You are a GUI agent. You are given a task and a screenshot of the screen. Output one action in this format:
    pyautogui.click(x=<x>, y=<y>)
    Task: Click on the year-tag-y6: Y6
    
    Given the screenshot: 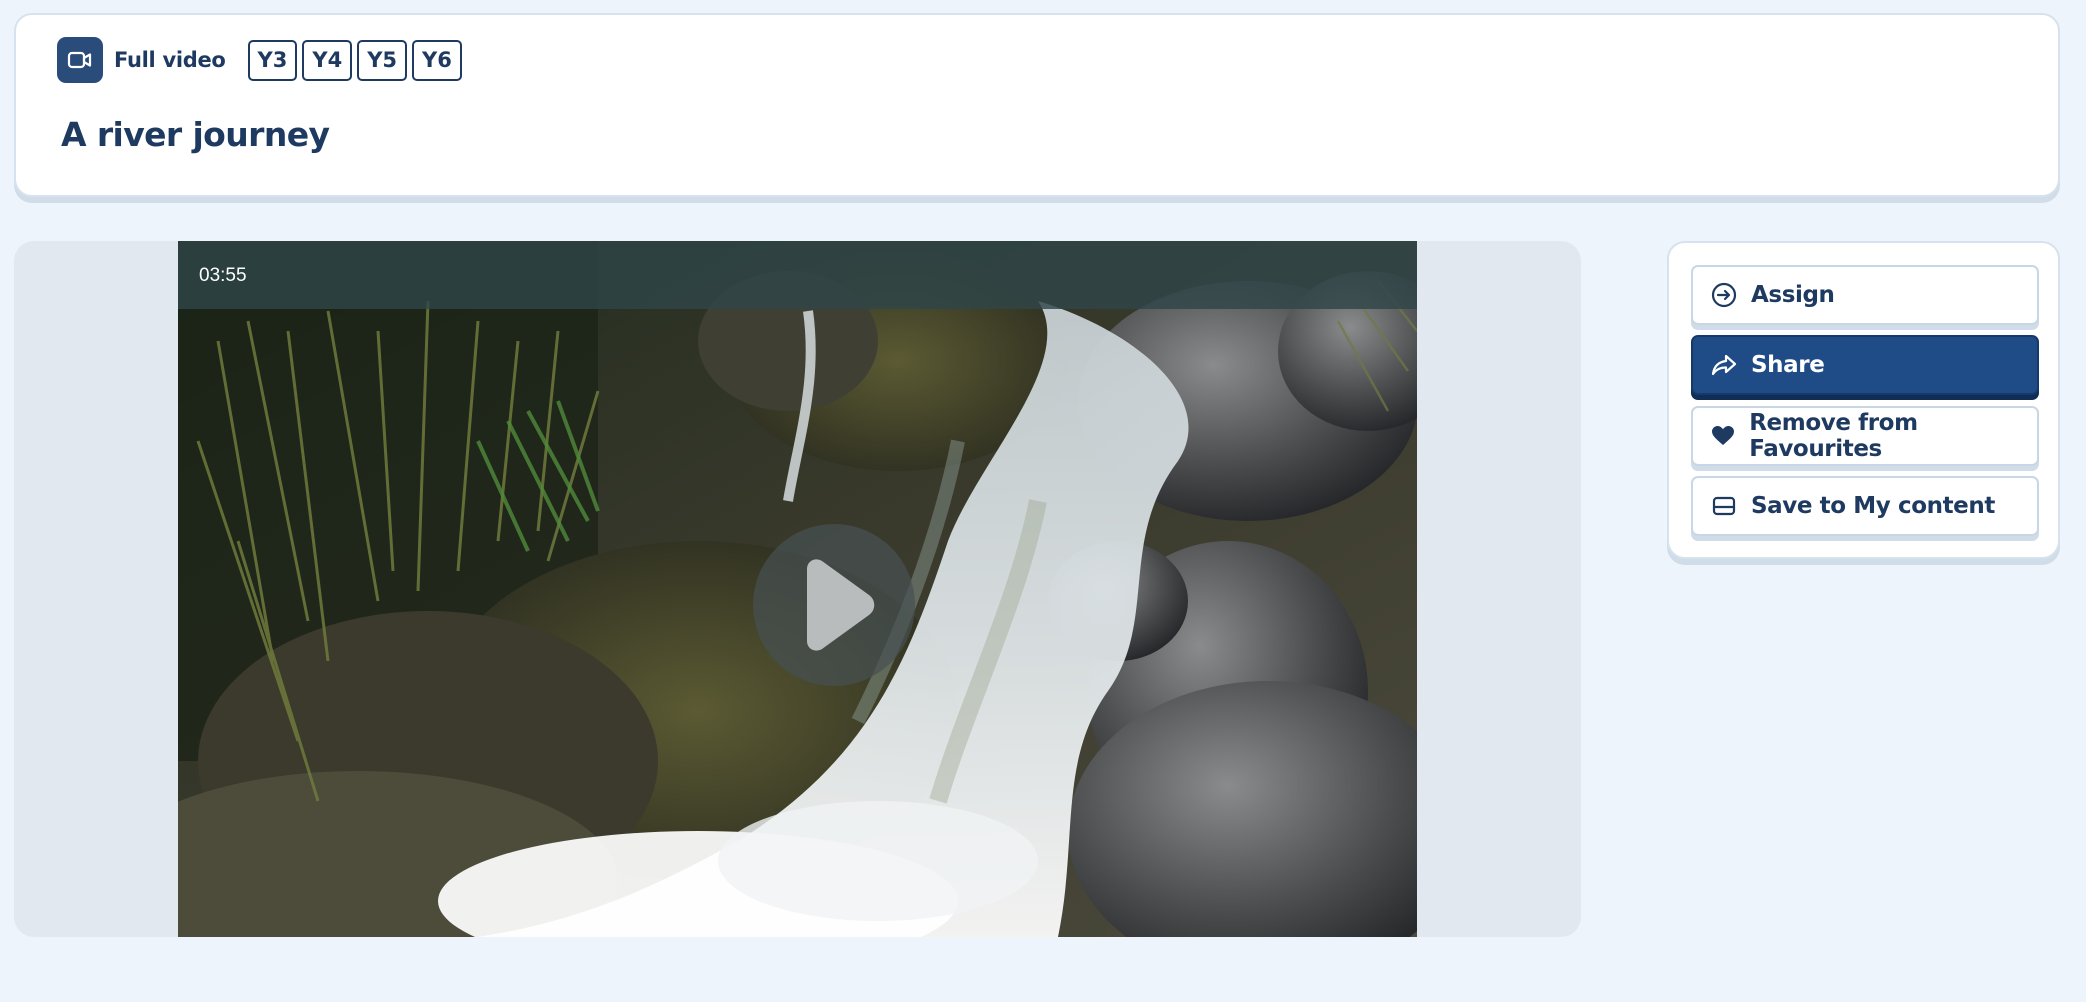 What is the action you would take?
    pyautogui.click(x=437, y=60)
    